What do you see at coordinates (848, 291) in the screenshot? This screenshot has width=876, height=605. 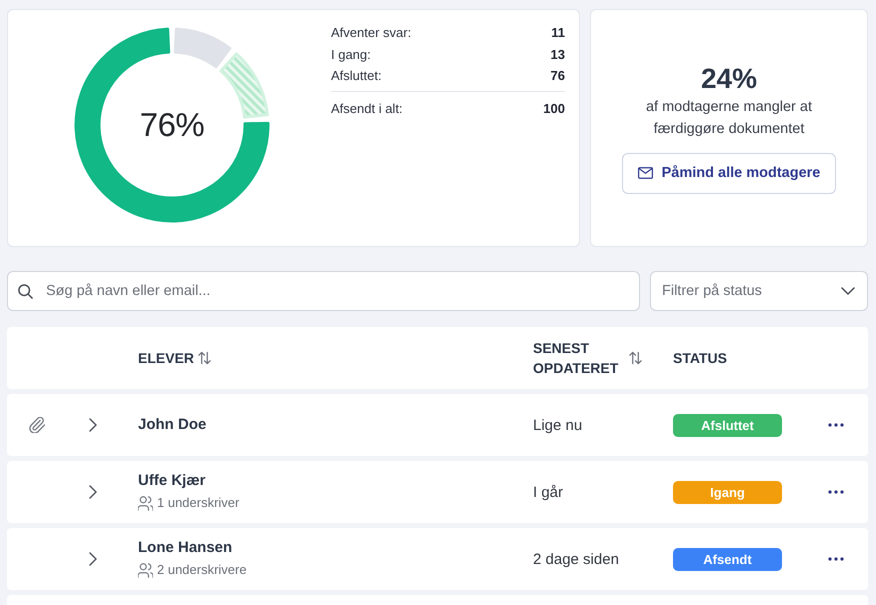 I see `chevron-down-icon` at bounding box center [848, 291].